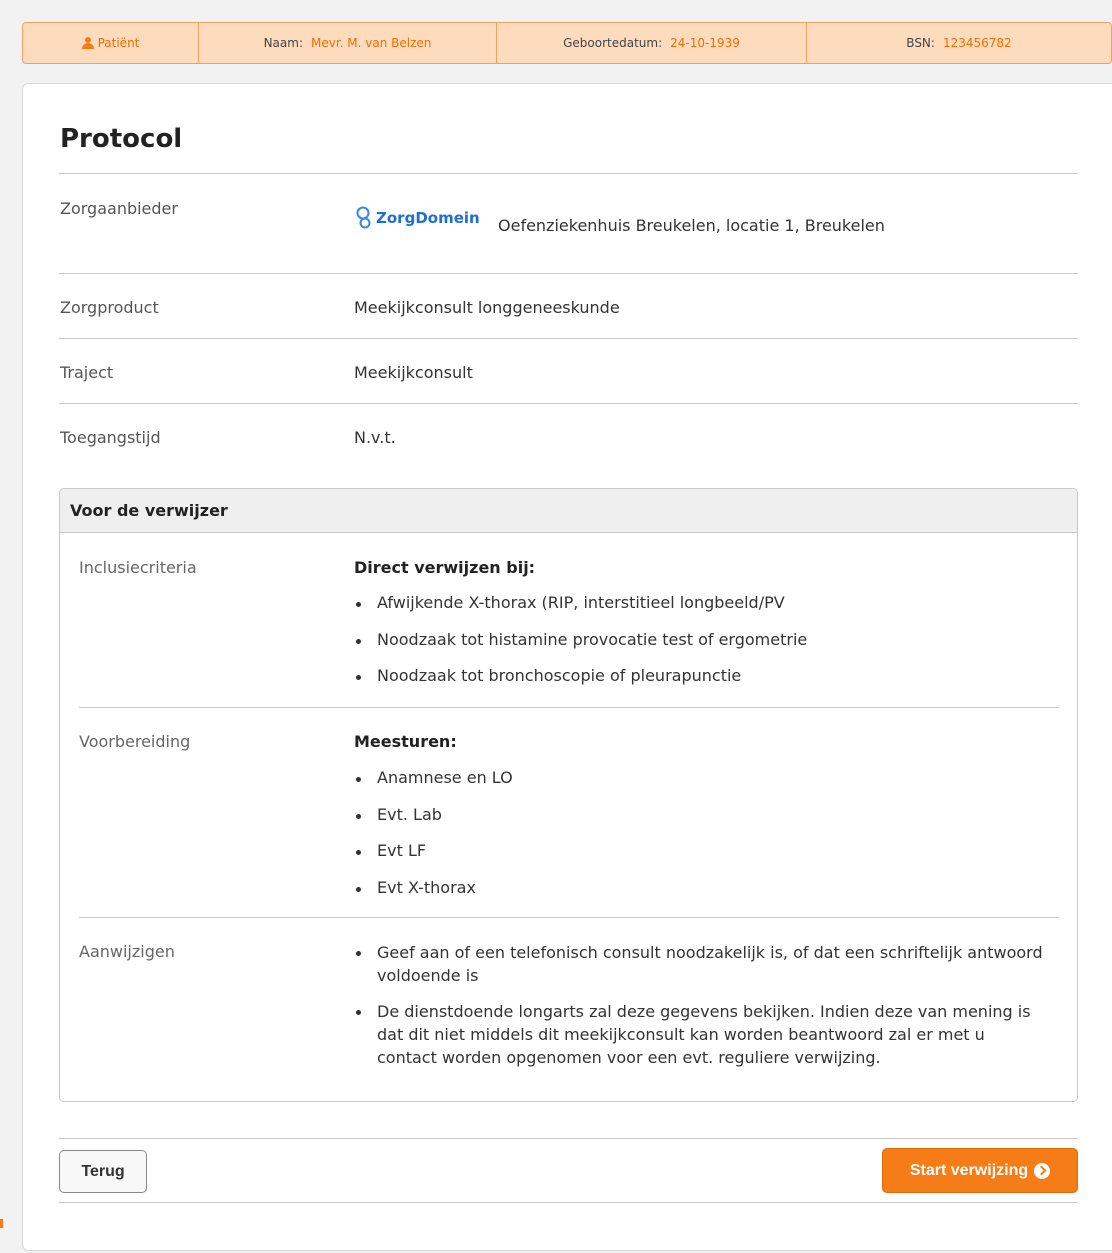  What do you see at coordinates (121, 139) in the screenshot?
I see `page-title: Protocol` at bounding box center [121, 139].